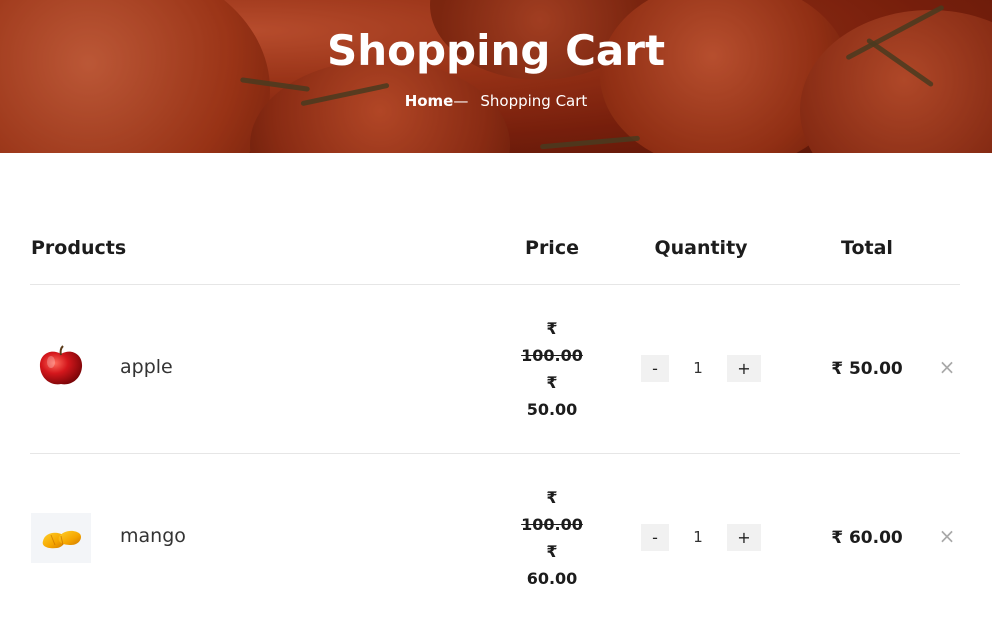 Image resolution: width=992 pixels, height=622 pixels. I want to click on header-quantity: Quantity, so click(701, 248).